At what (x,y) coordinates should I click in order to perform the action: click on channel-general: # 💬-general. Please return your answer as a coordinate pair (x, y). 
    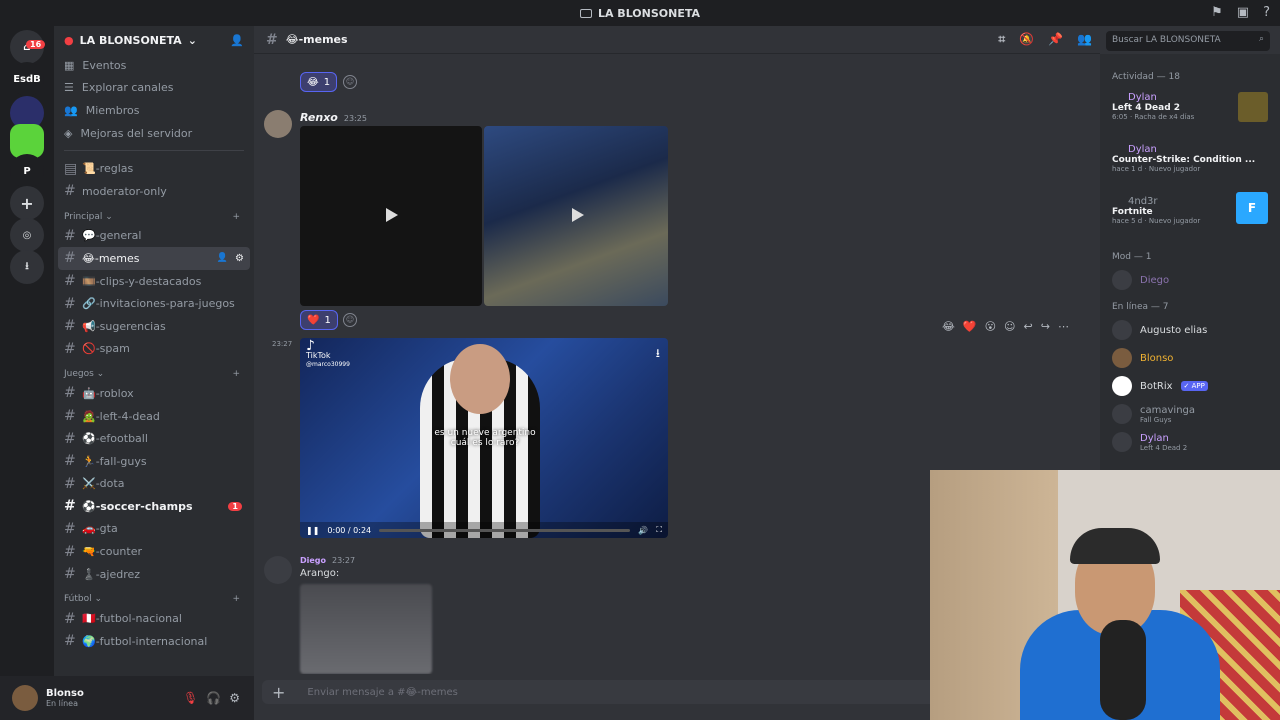
    Looking at the image, I should click on (154, 236).